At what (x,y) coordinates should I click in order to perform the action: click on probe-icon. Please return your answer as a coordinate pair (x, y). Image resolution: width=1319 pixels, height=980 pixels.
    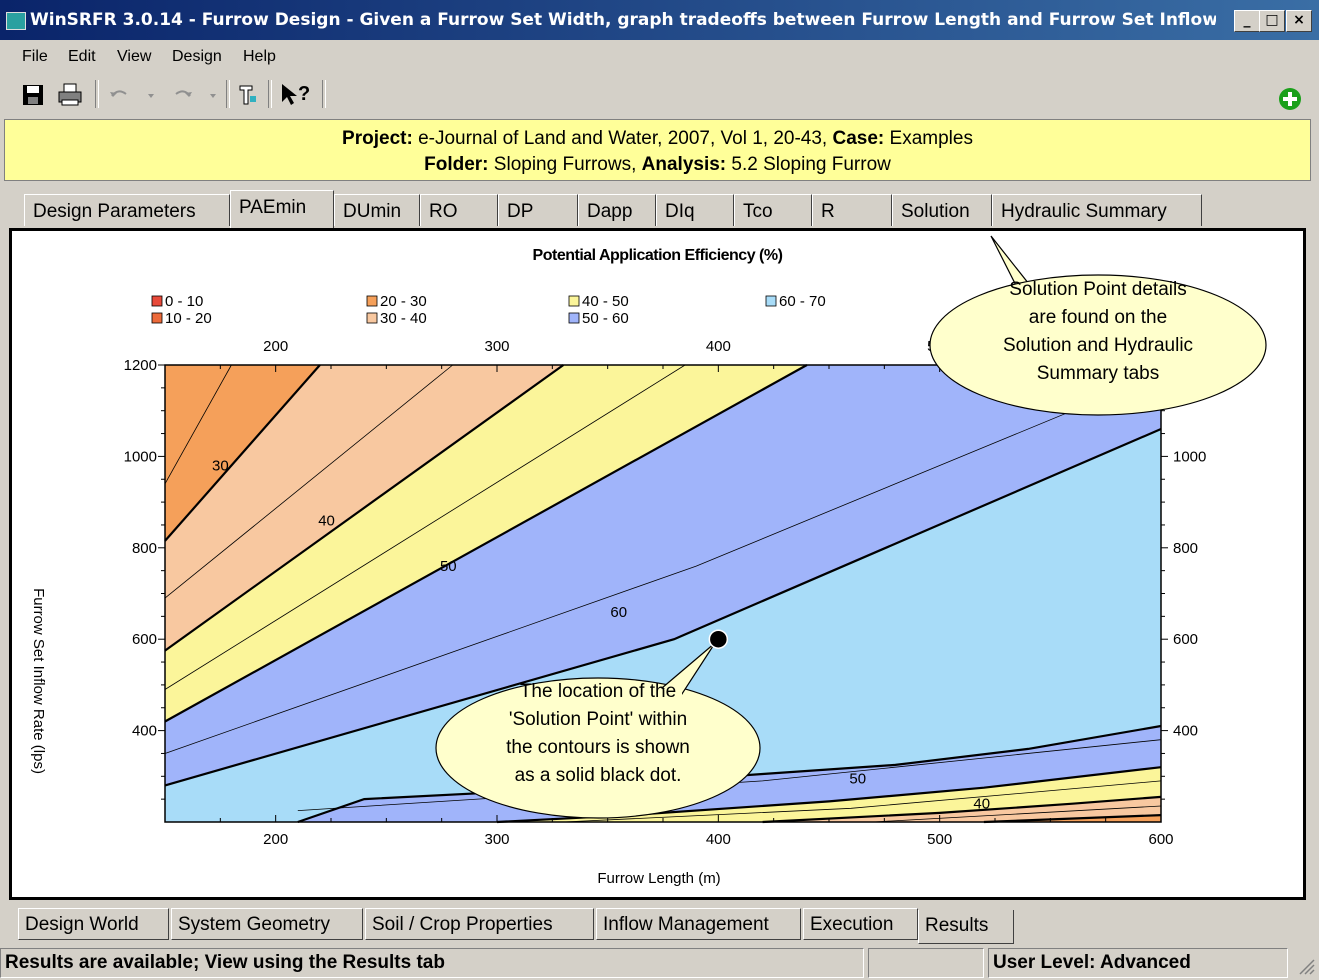
    Looking at the image, I should click on (248, 94).